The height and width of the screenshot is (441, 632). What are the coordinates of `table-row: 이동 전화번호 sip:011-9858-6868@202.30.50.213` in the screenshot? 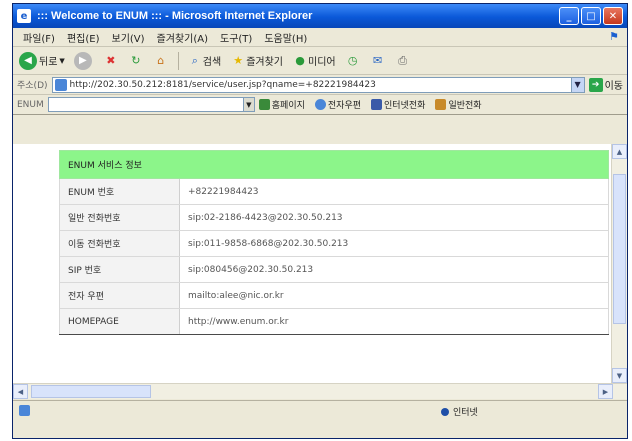 It's located at (334, 243).